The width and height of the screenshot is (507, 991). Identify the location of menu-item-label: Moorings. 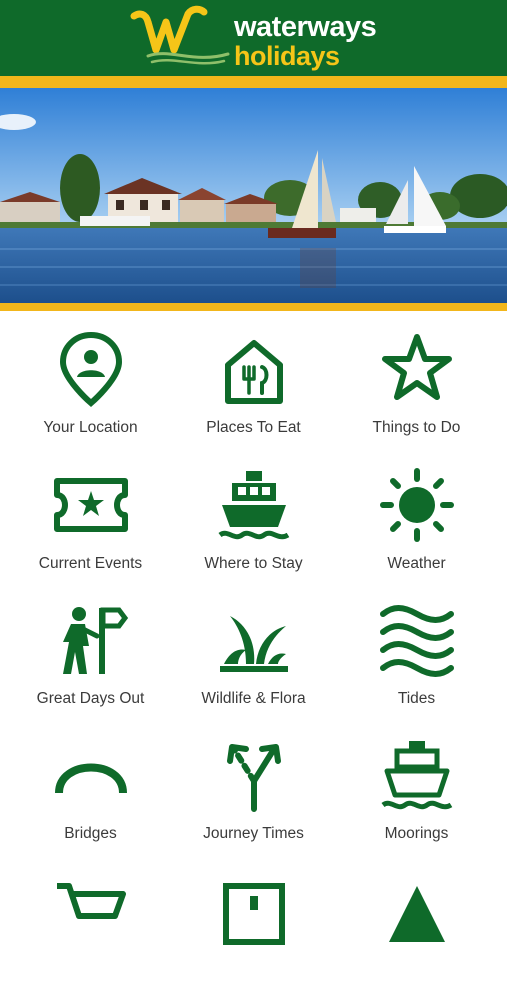
(416, 833).